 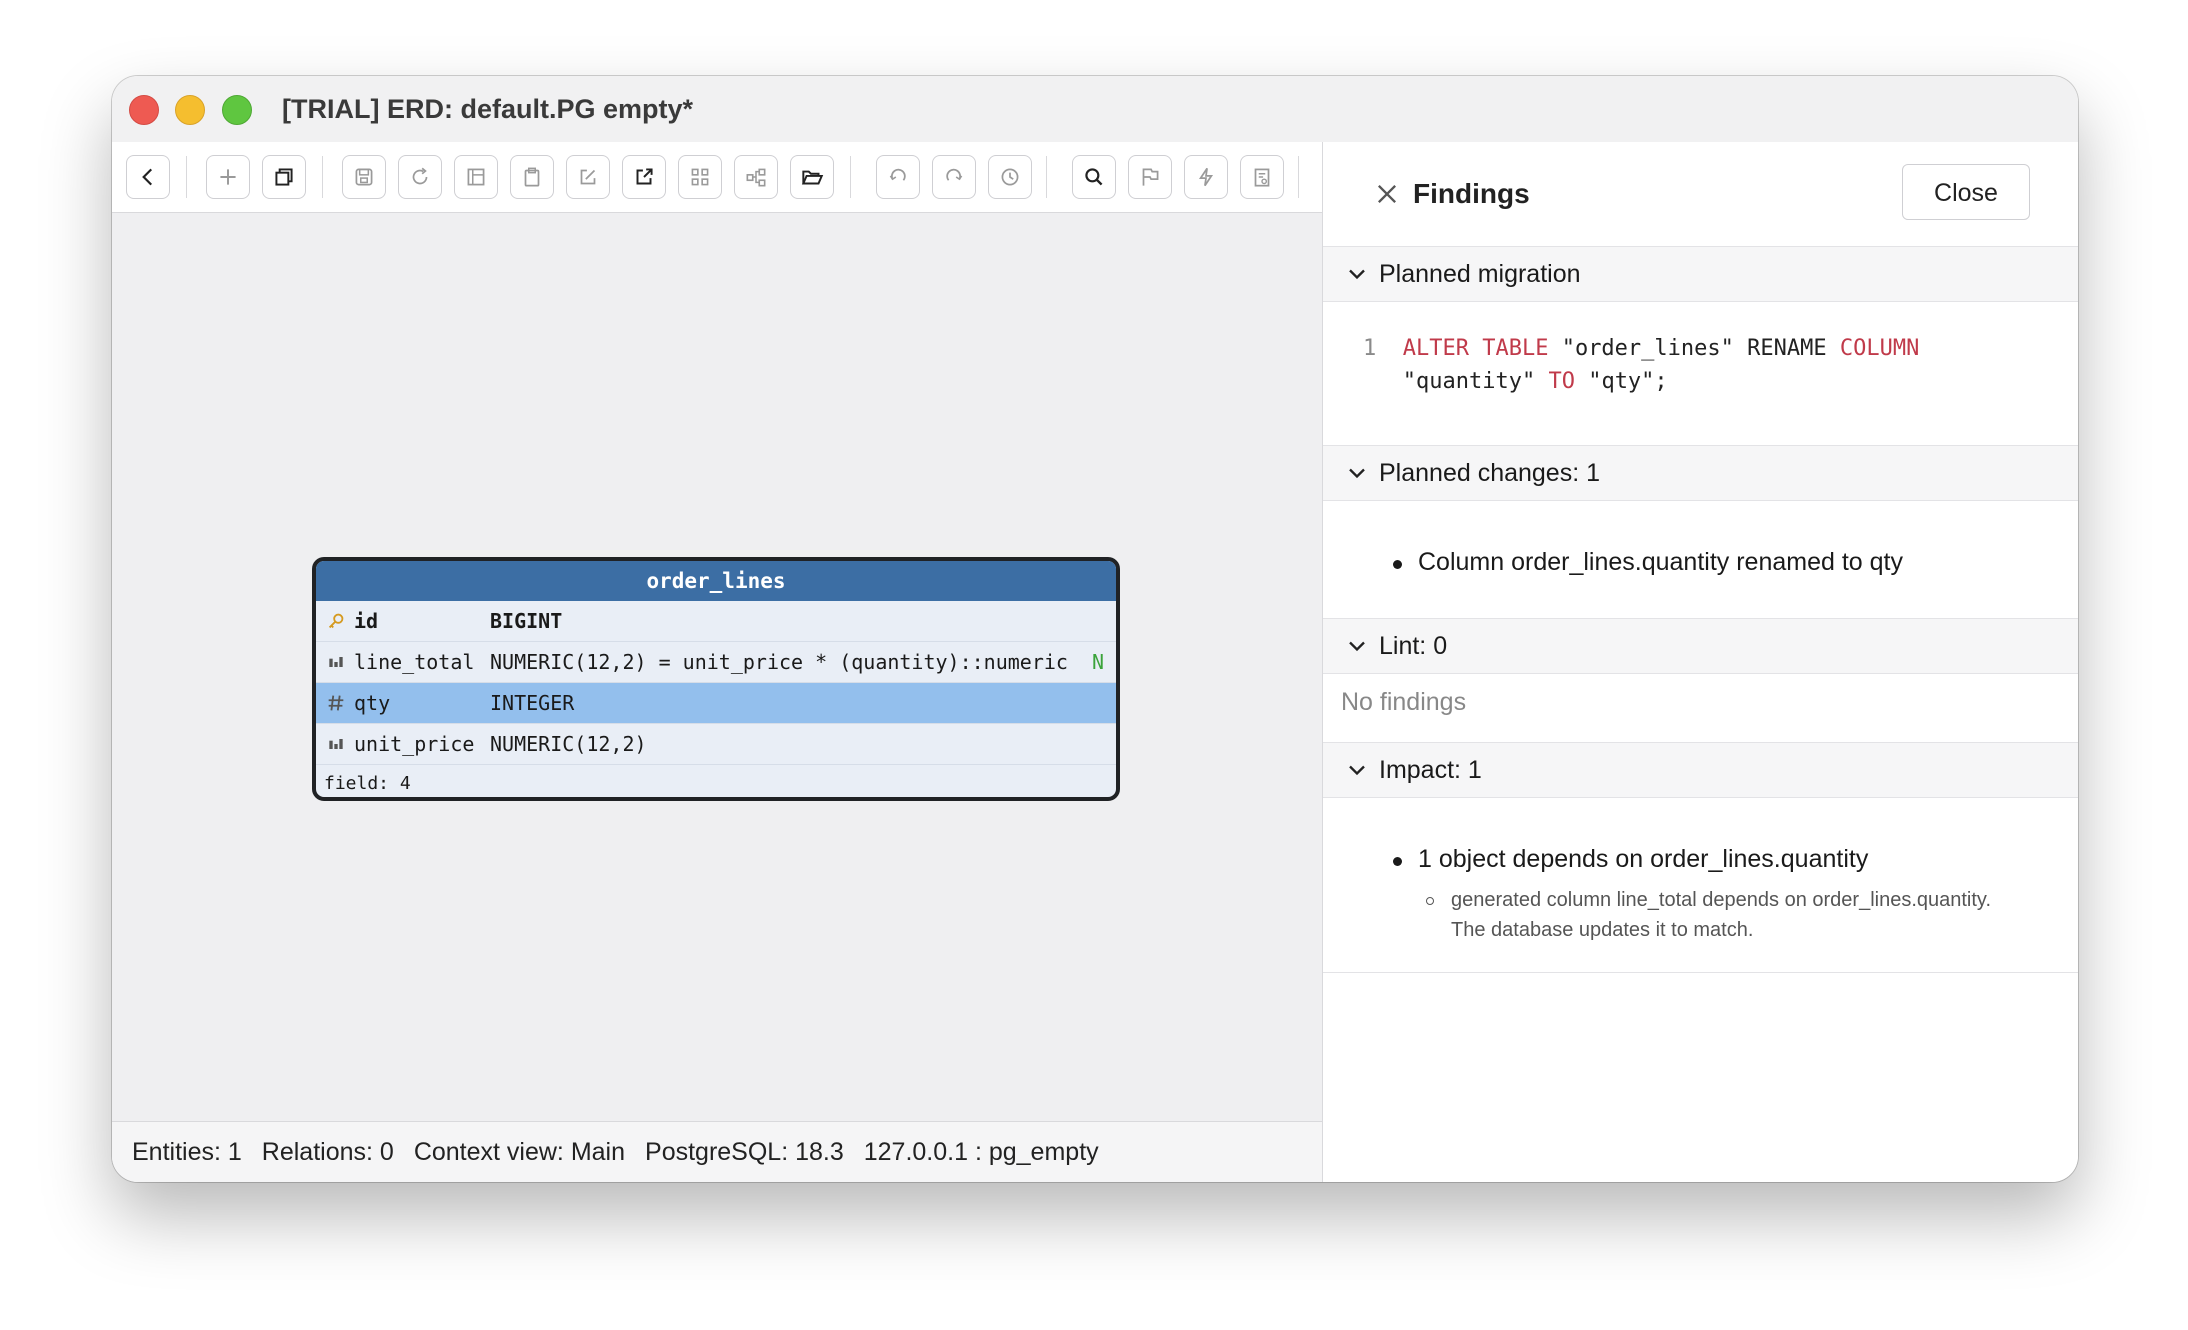 I want to click on open-external-button, so click(x=644, y=177).